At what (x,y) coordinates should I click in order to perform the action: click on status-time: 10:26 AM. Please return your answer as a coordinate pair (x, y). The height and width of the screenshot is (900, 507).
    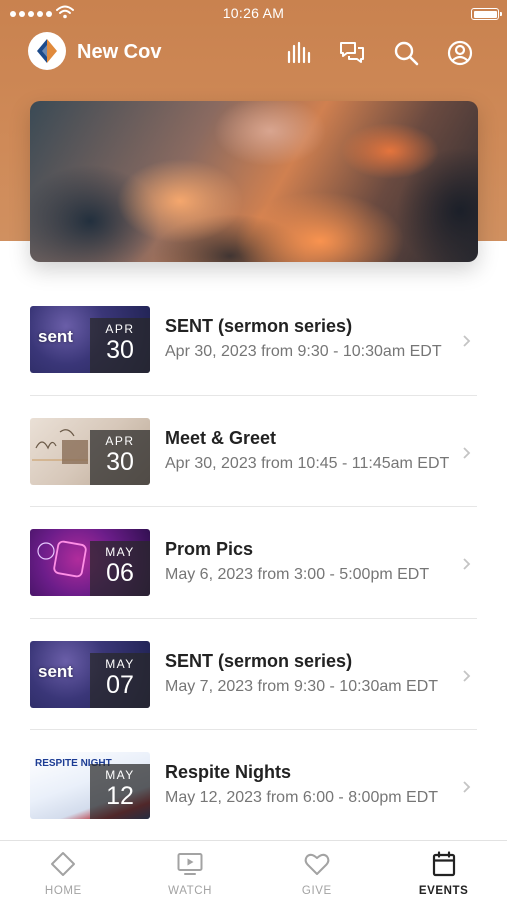
    Looking at the image, I should click on (253, 13).